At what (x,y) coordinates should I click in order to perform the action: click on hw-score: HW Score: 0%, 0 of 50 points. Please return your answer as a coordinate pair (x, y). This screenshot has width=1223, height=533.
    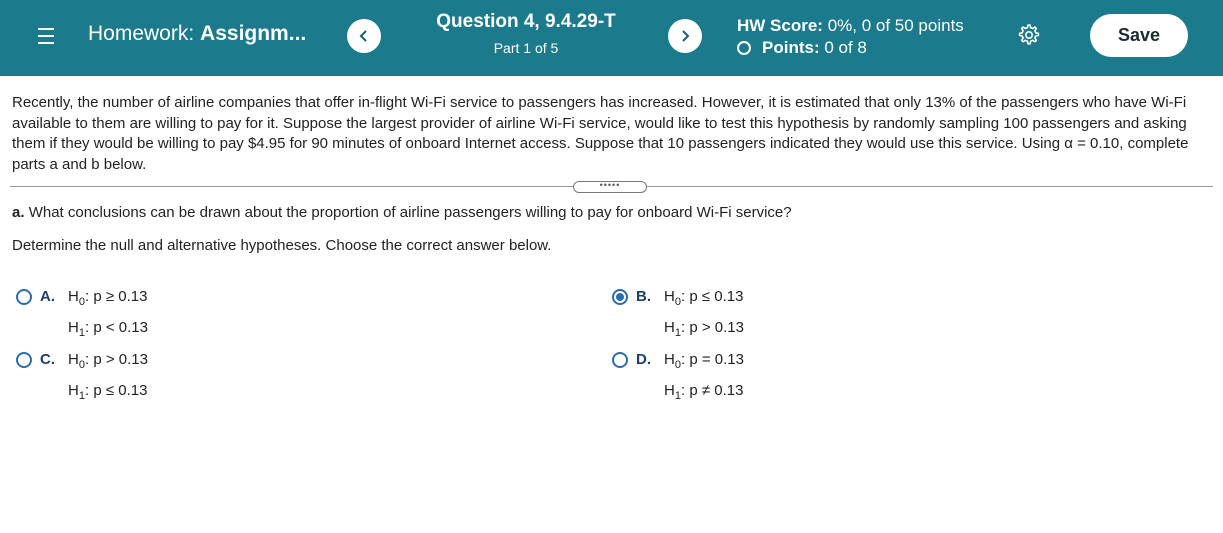
    Looking at the image, I should click on (850, 26).